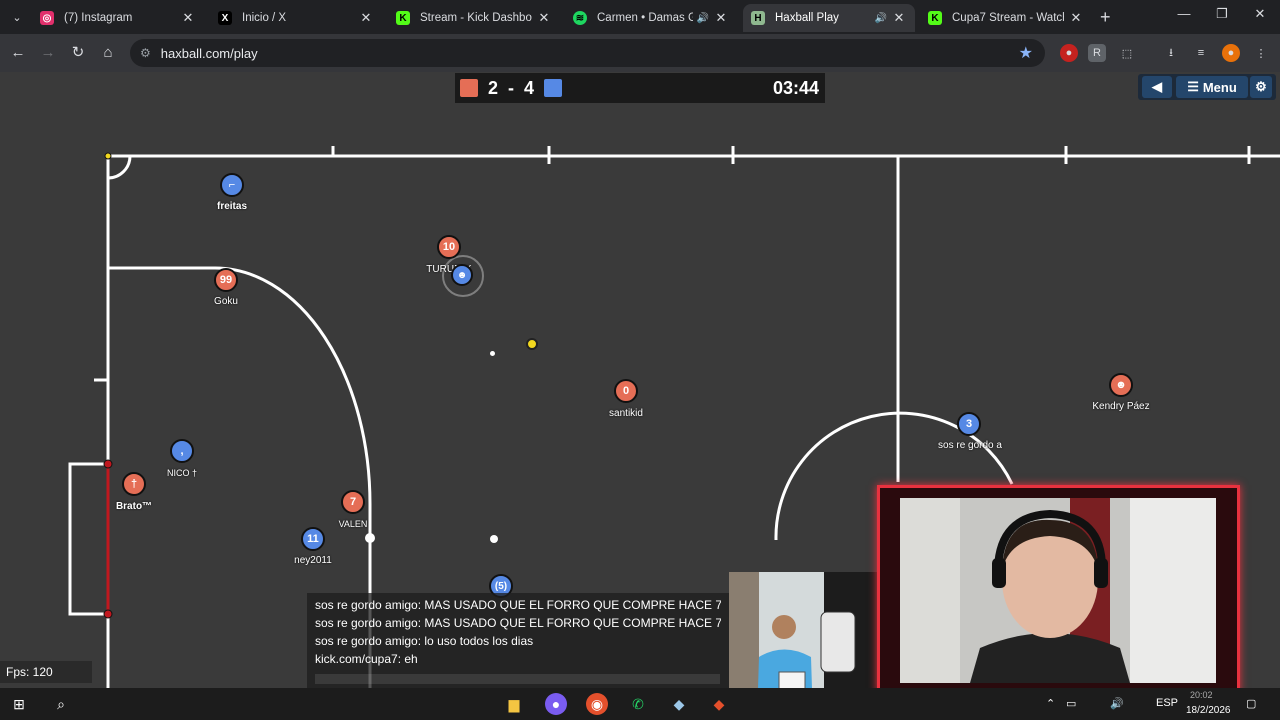  Describe the element at coordinates (1157, 87) in the screenshot. I see `sound-toggle-icon: ◀` at that location.